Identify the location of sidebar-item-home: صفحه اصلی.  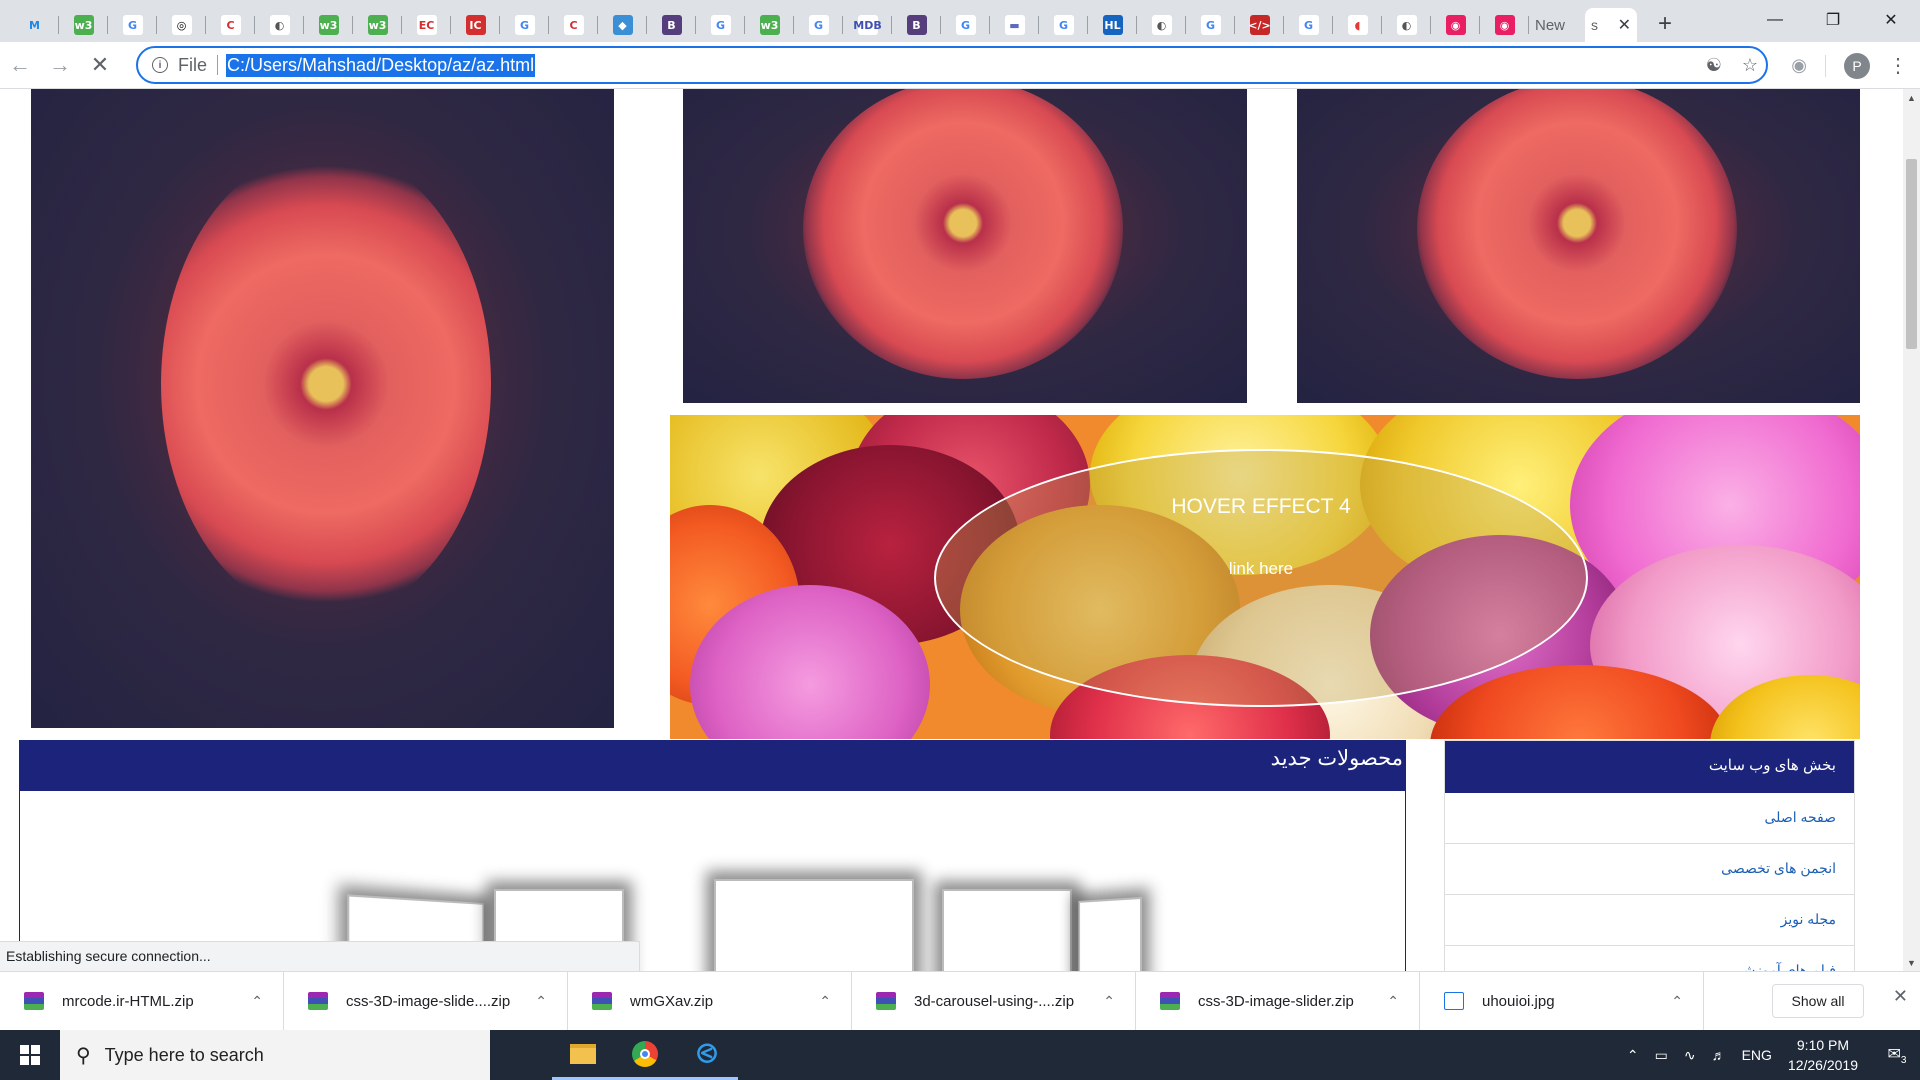
(1649, 818).